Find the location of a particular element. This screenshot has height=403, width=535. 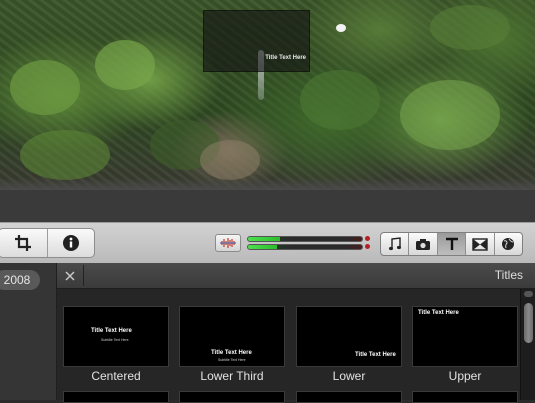

info-icon is located at coordinates (71, 243).